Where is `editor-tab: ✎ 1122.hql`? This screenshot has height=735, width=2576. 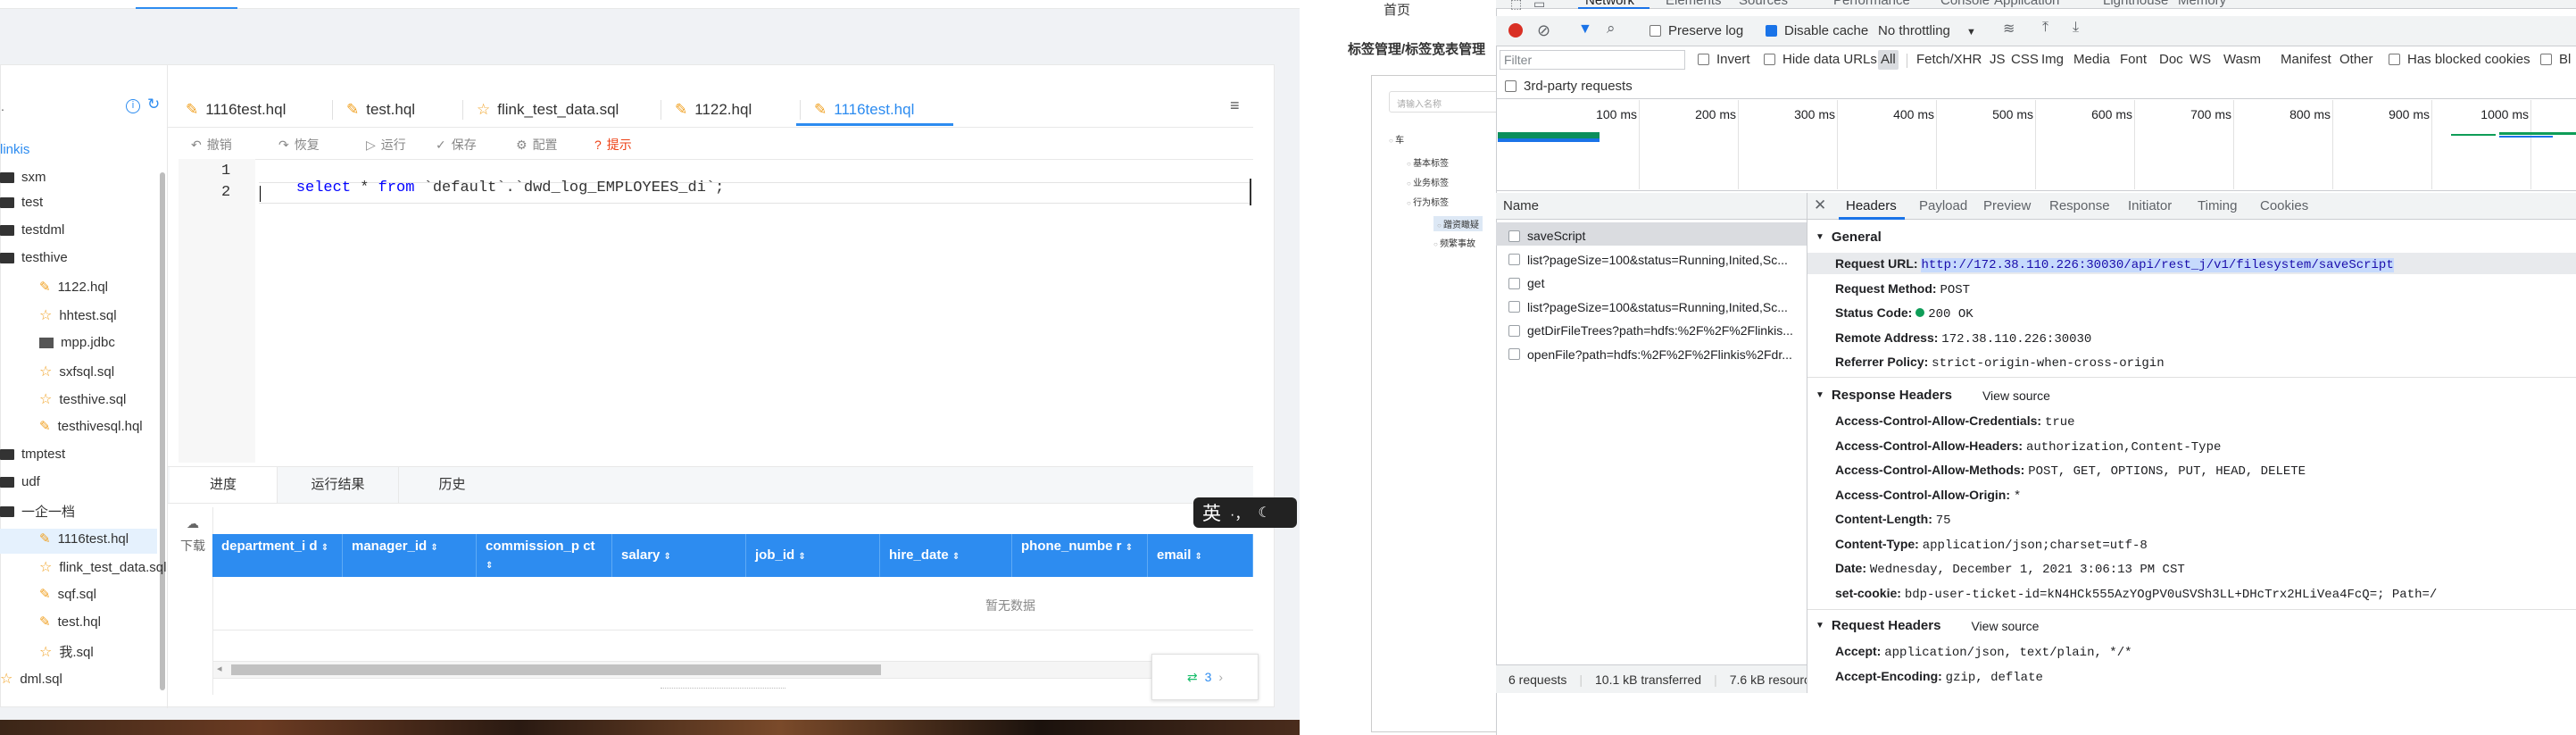
editor-tab: ✎ 1122.hql is located at coordinates (714, 110).